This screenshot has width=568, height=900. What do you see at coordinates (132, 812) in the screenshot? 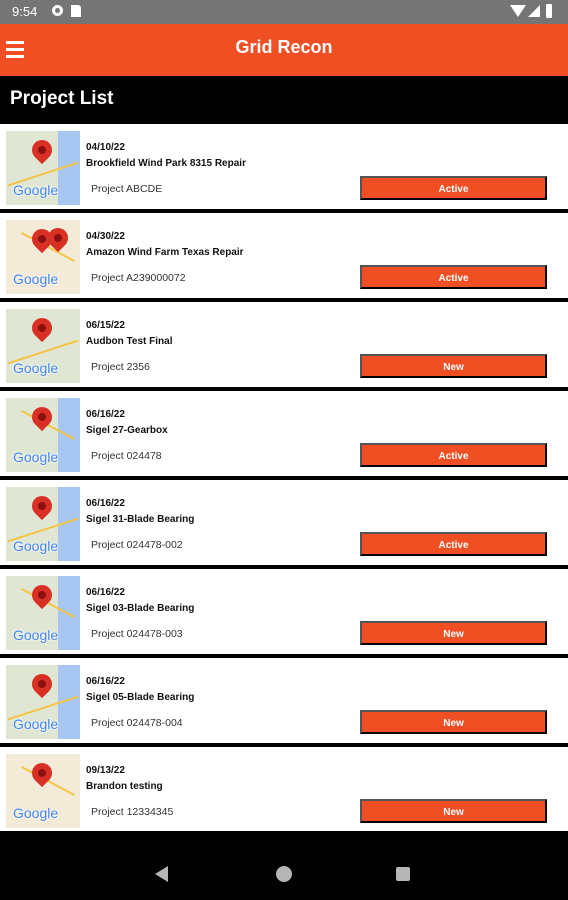
I see `project-code: Project 12334345` at bounding box center [132, 812].